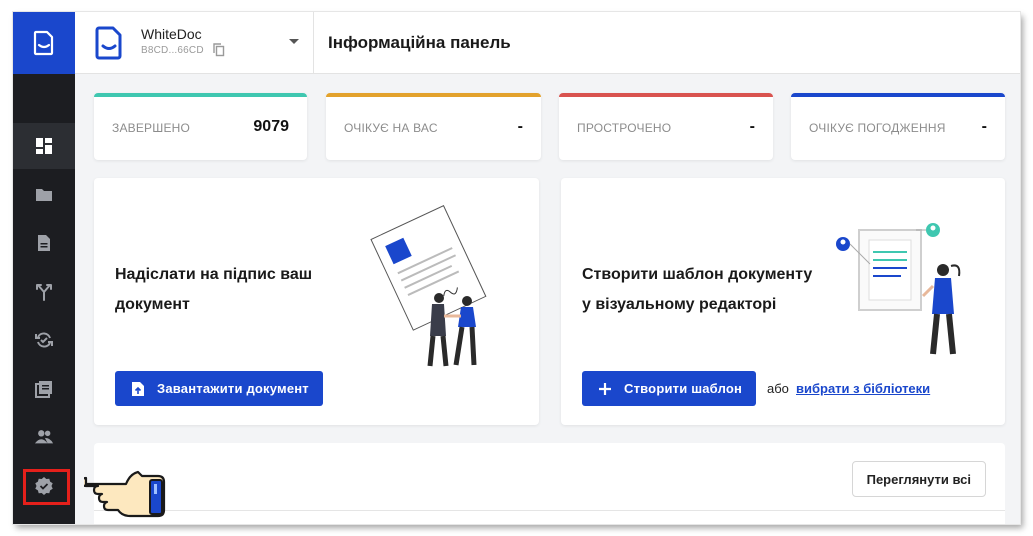 This screenshot has height=536, width=1033. I want to click on upload-document-button: Завантажити документ, so click(219, 388).